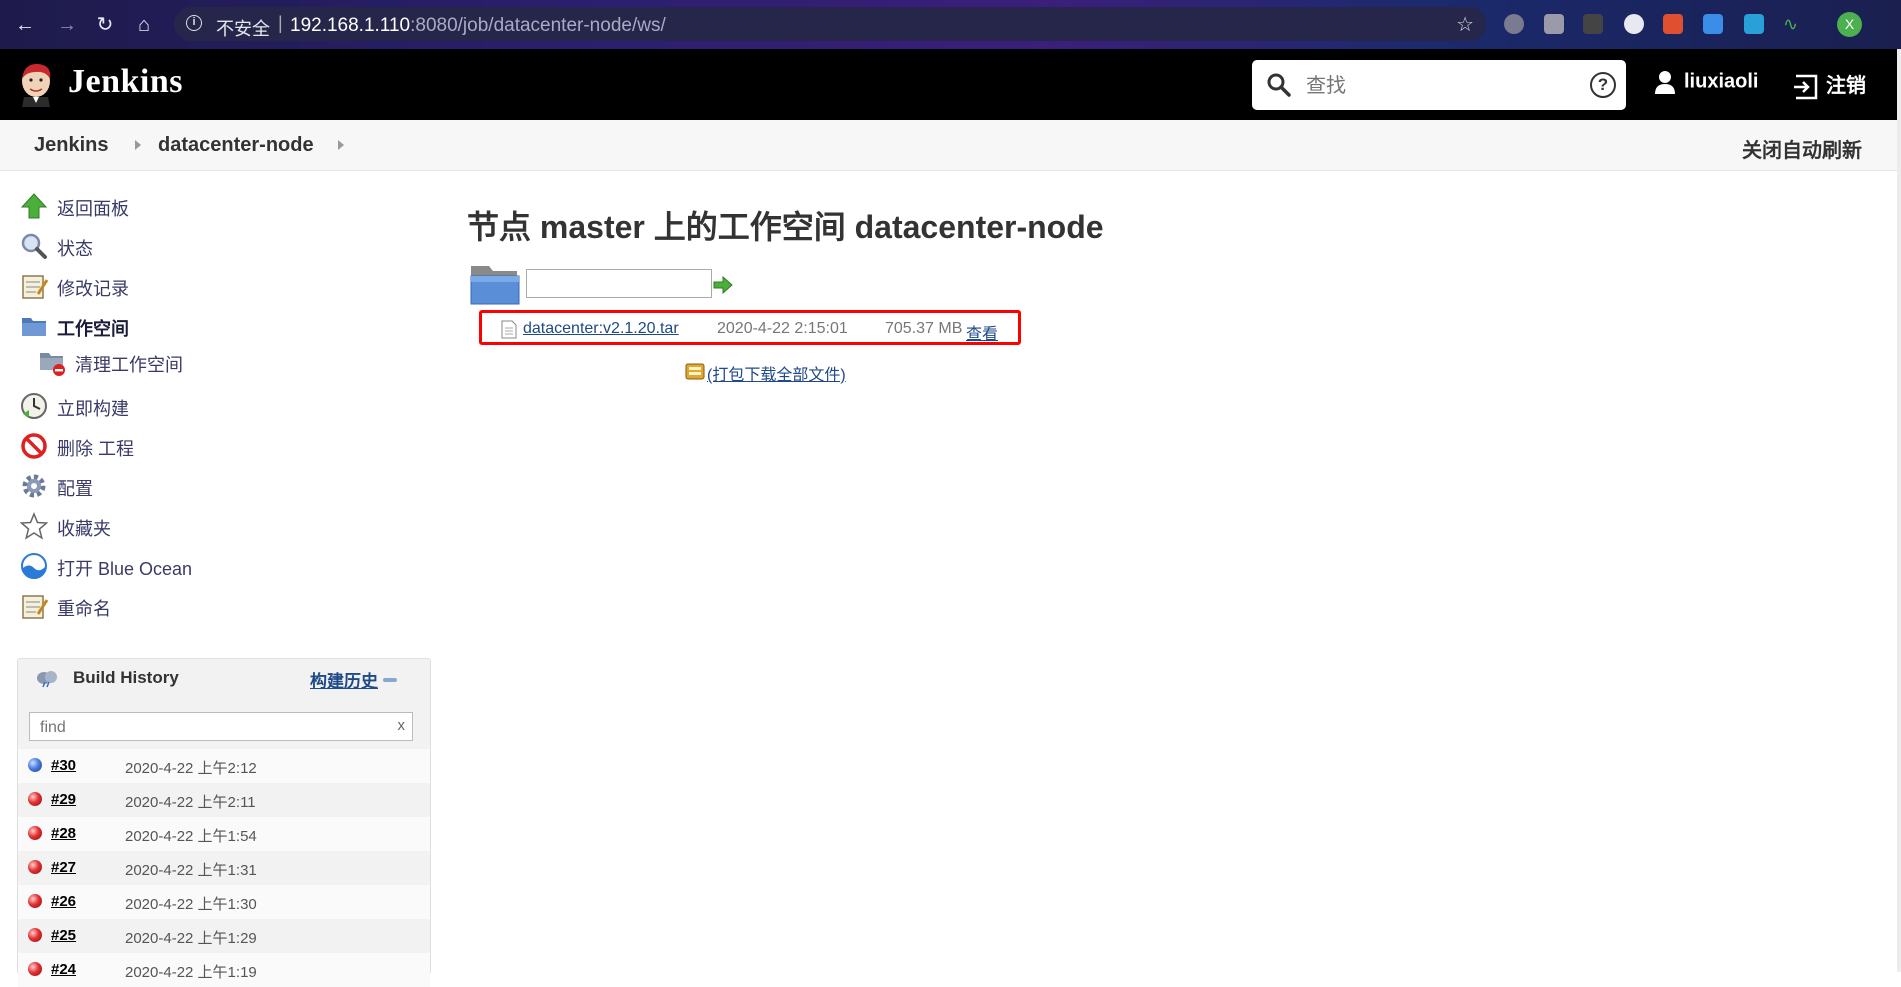 The image size is (1901, 987). I want to click on build-history-filter: x, so click(221, 726).